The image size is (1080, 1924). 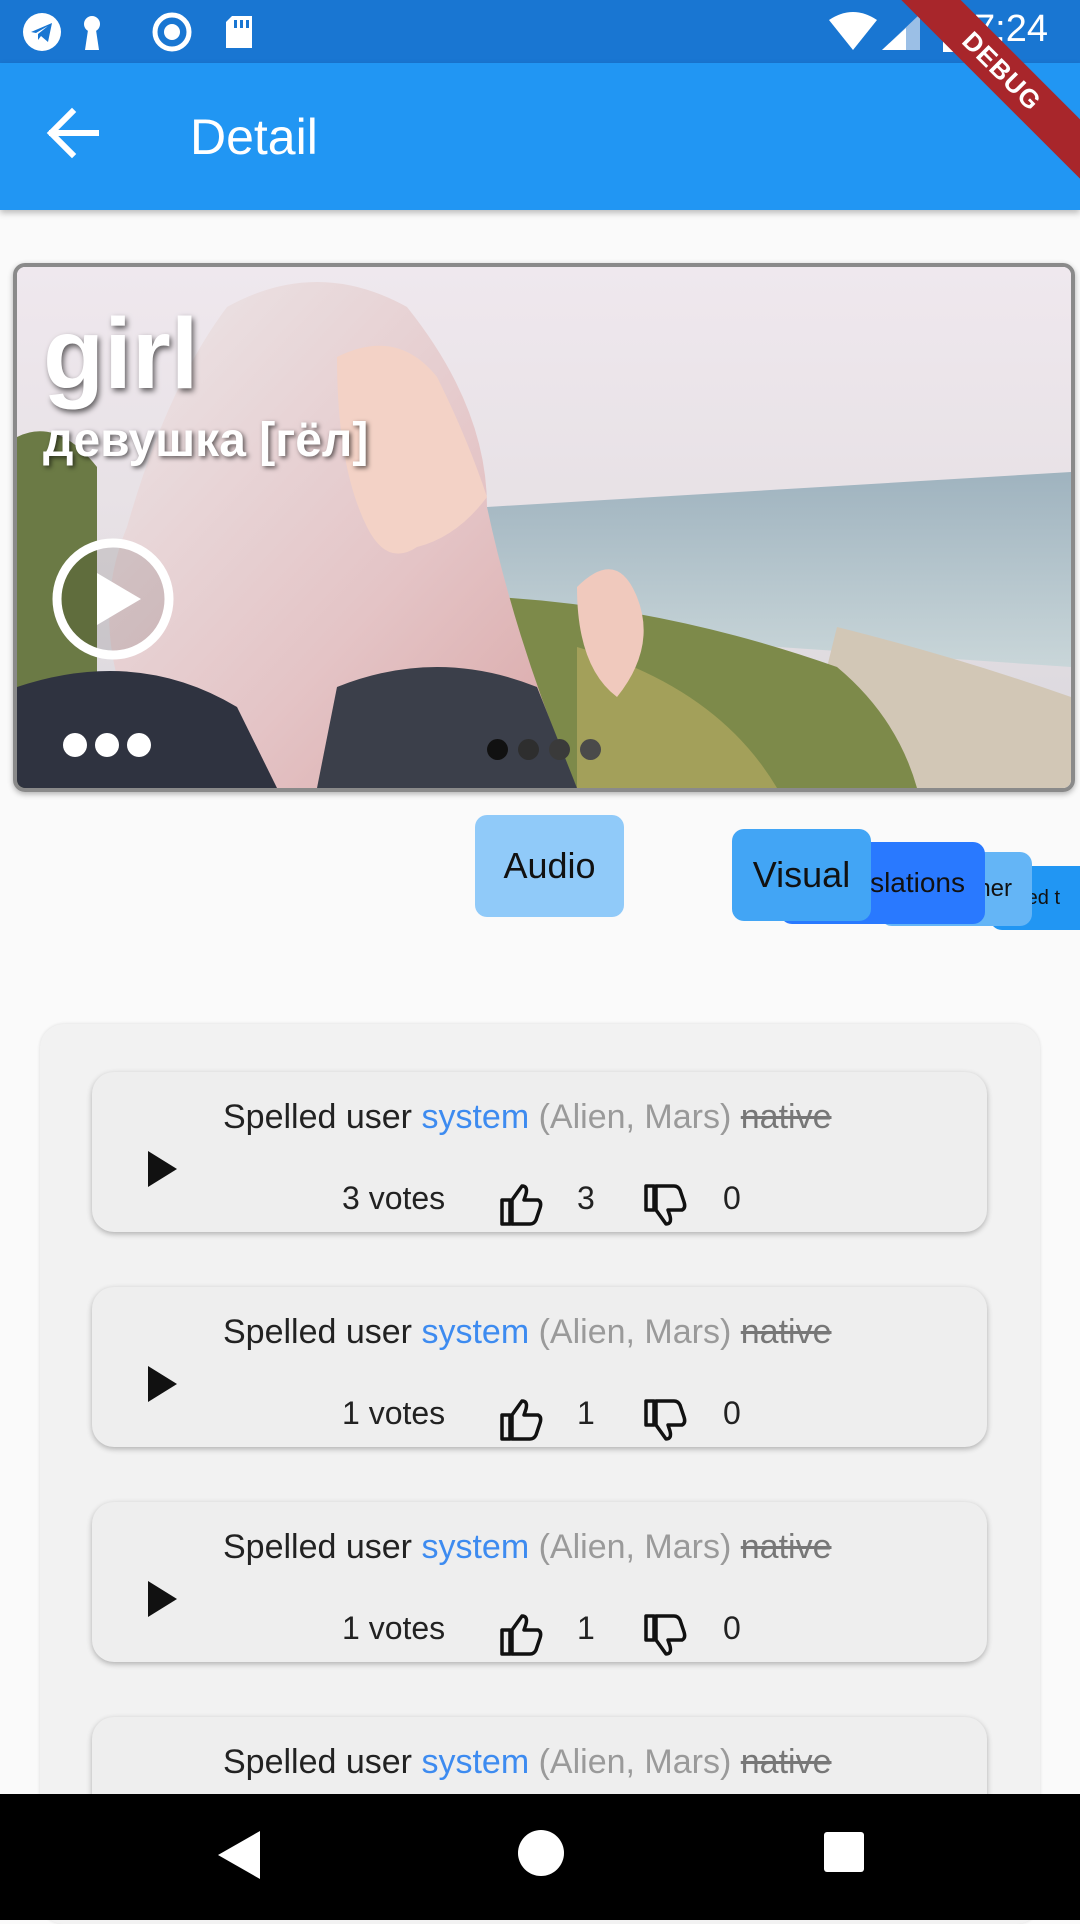 I want to click on back-arrow-icon, so click(x=73, y=133).